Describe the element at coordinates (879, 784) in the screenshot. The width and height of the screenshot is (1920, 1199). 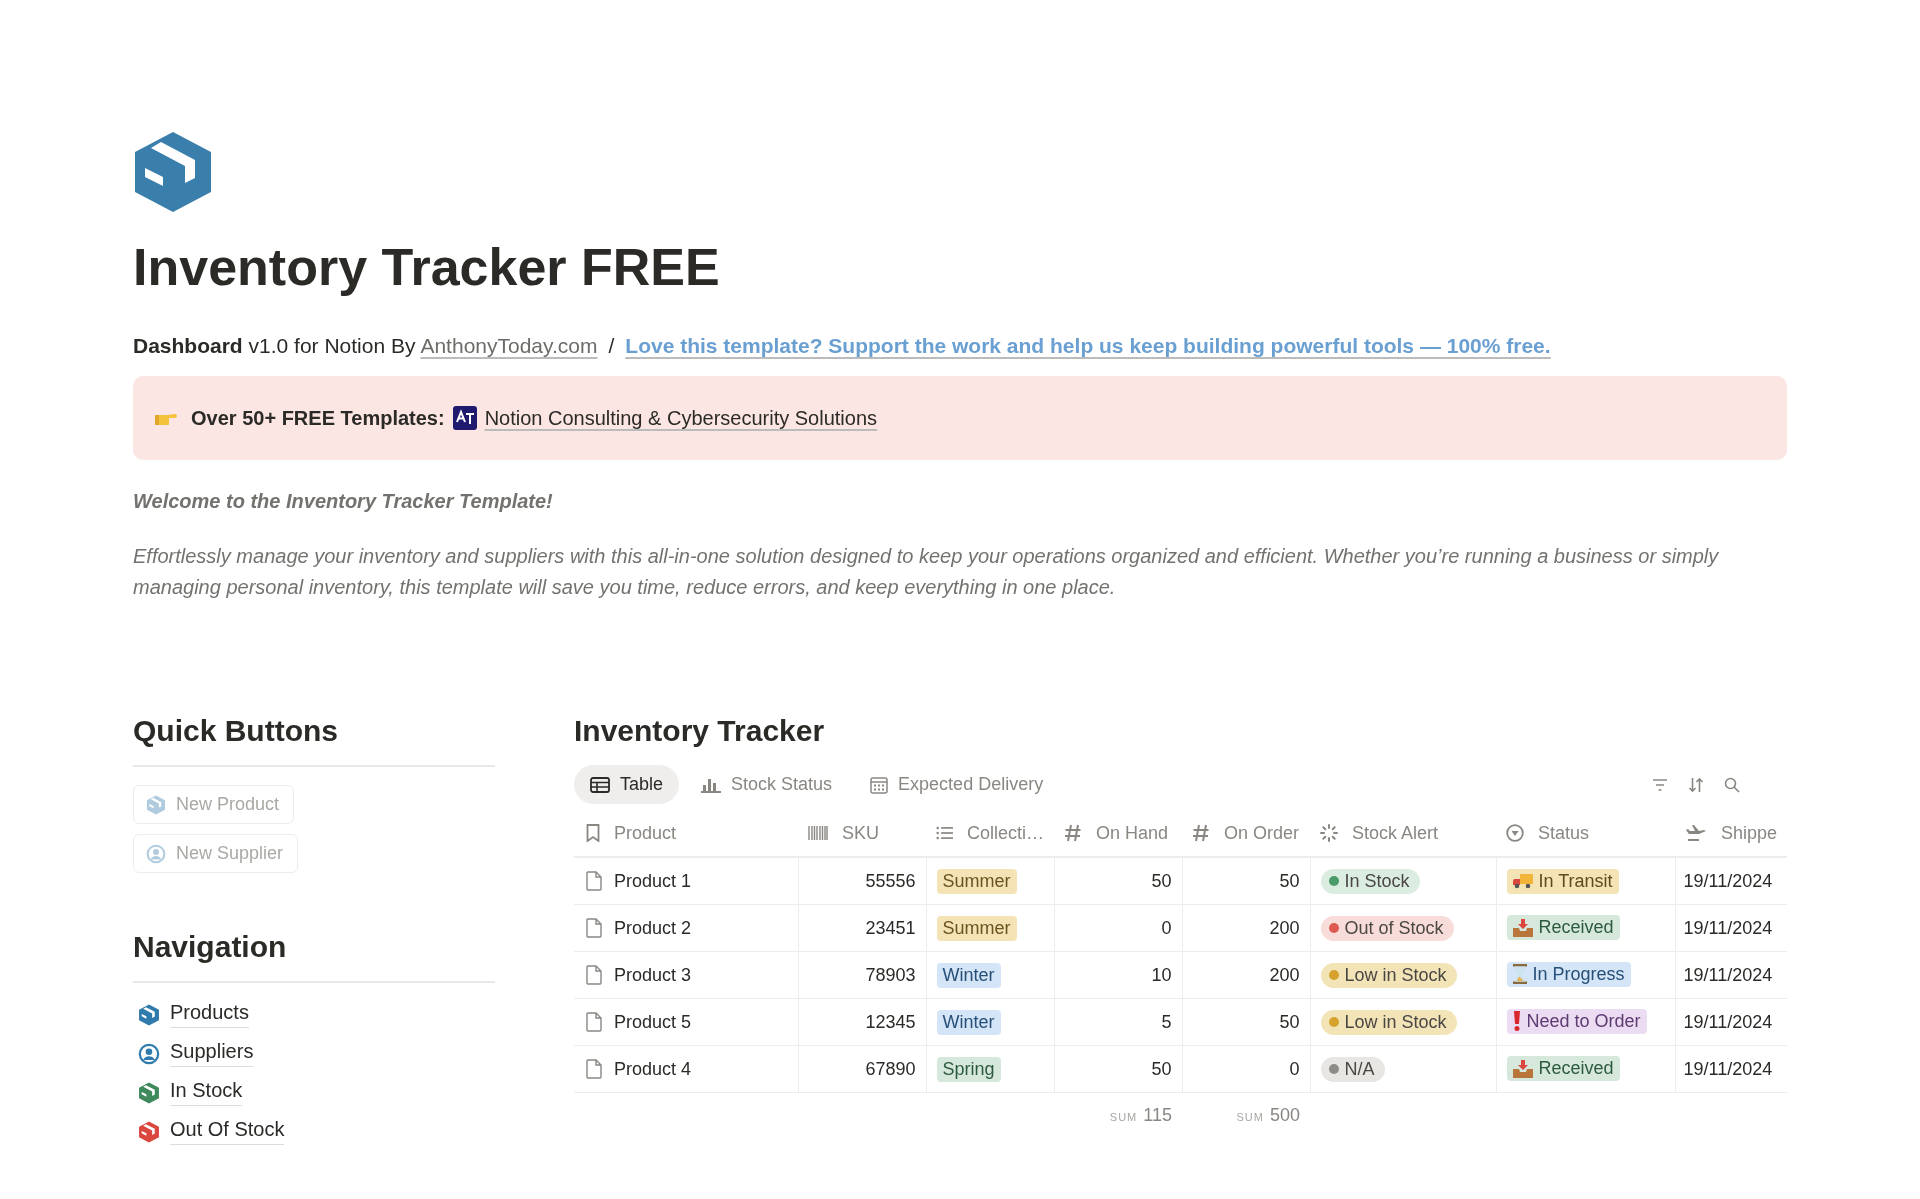
I see `calendar-icon` at that location.